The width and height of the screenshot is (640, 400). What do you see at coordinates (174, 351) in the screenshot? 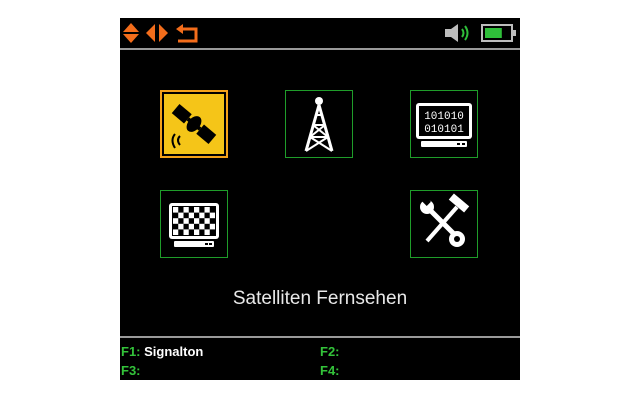
I see `function-key-value: Signalton` at bounding box center [174, 351].